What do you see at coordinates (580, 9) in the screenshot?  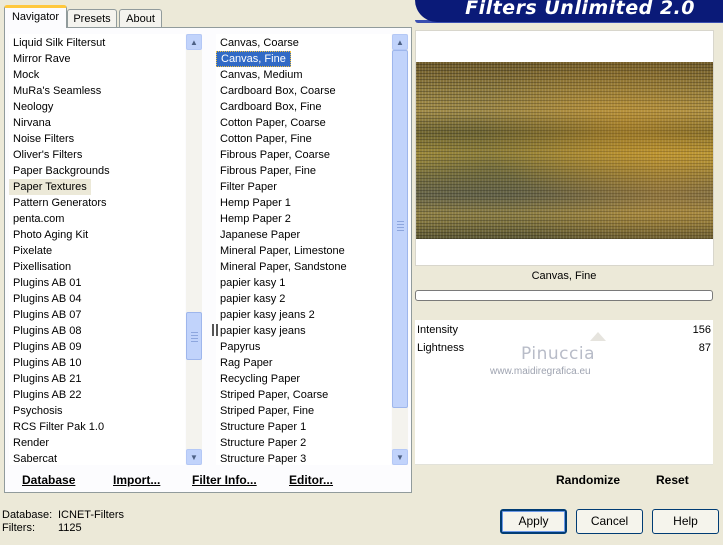 I see `app-title: Filters Unlimited 2.0` at bounding box center [580, 9].